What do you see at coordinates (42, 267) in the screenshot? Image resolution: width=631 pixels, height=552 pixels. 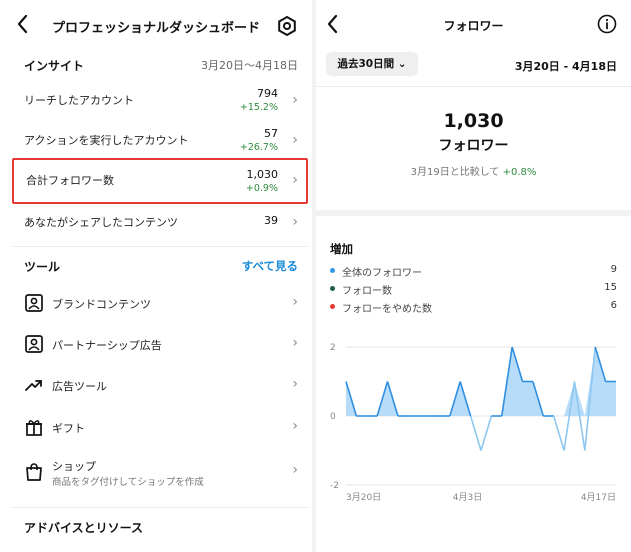 I see `tools-heading: ツール` at bounding box center [42, 267].